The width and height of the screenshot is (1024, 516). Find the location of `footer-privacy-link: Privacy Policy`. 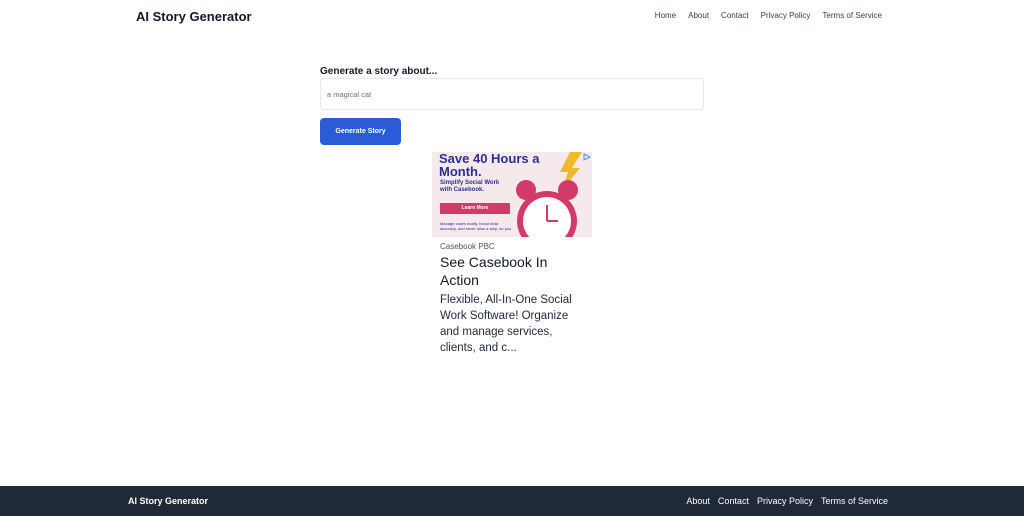

footer-privacy-link: Privacy Policy is located at coordinates (785, 501).